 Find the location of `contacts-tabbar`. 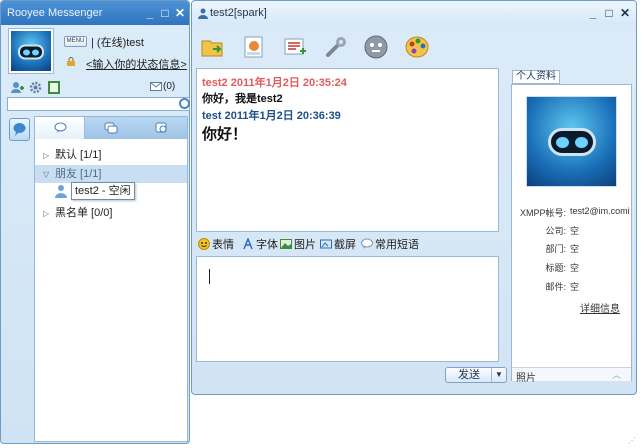

contacts-tabbar is located at coordinates (111, 128).